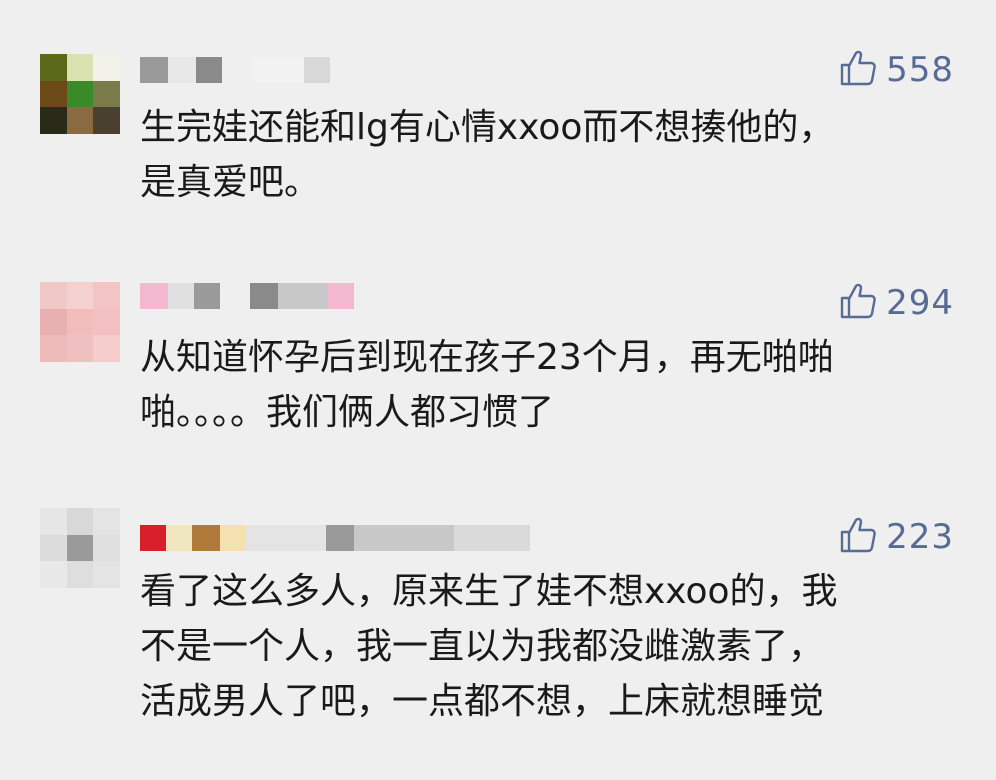 The height and width of the screenshot is (780, 996). I want to click on like-button: 223, so click(896, 537).